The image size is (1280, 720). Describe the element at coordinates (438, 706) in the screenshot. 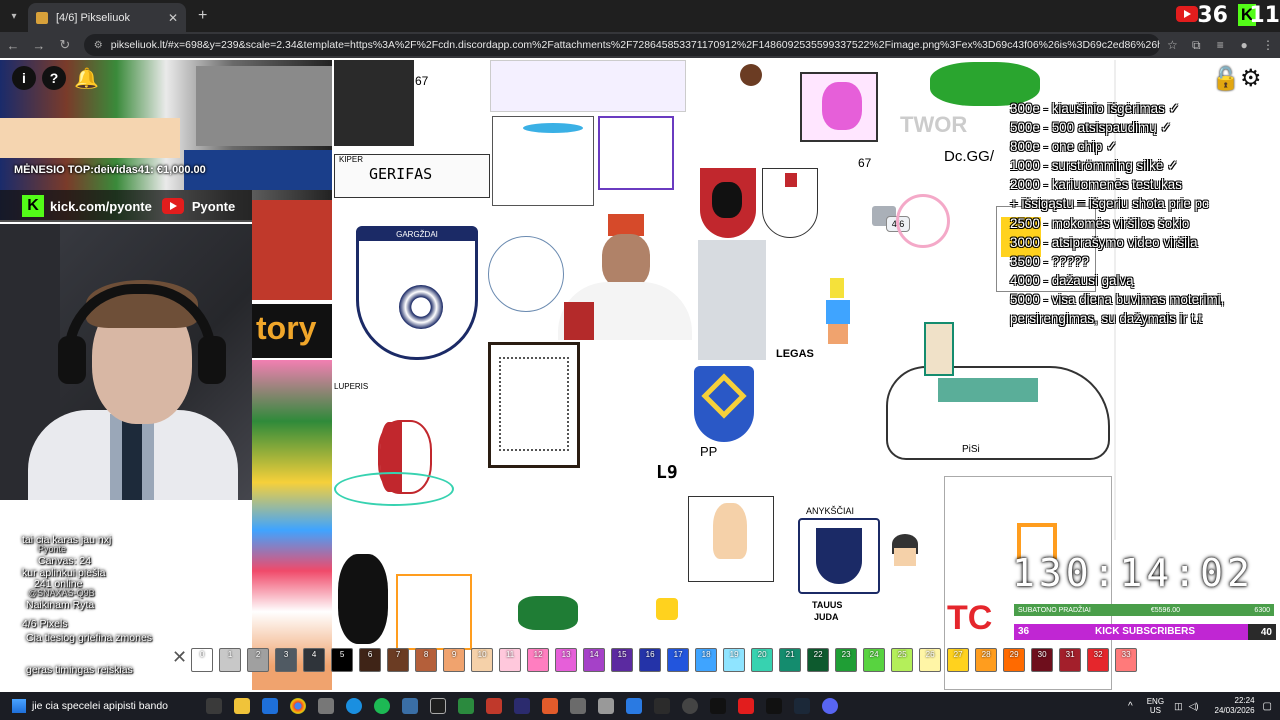

I see `obs-icon` at that location.